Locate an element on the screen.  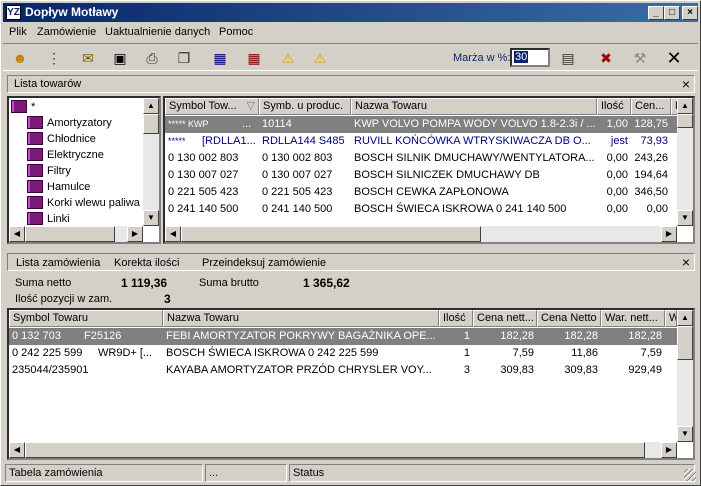
tree-item: Chłodnice is located at coordinates (61, 140).